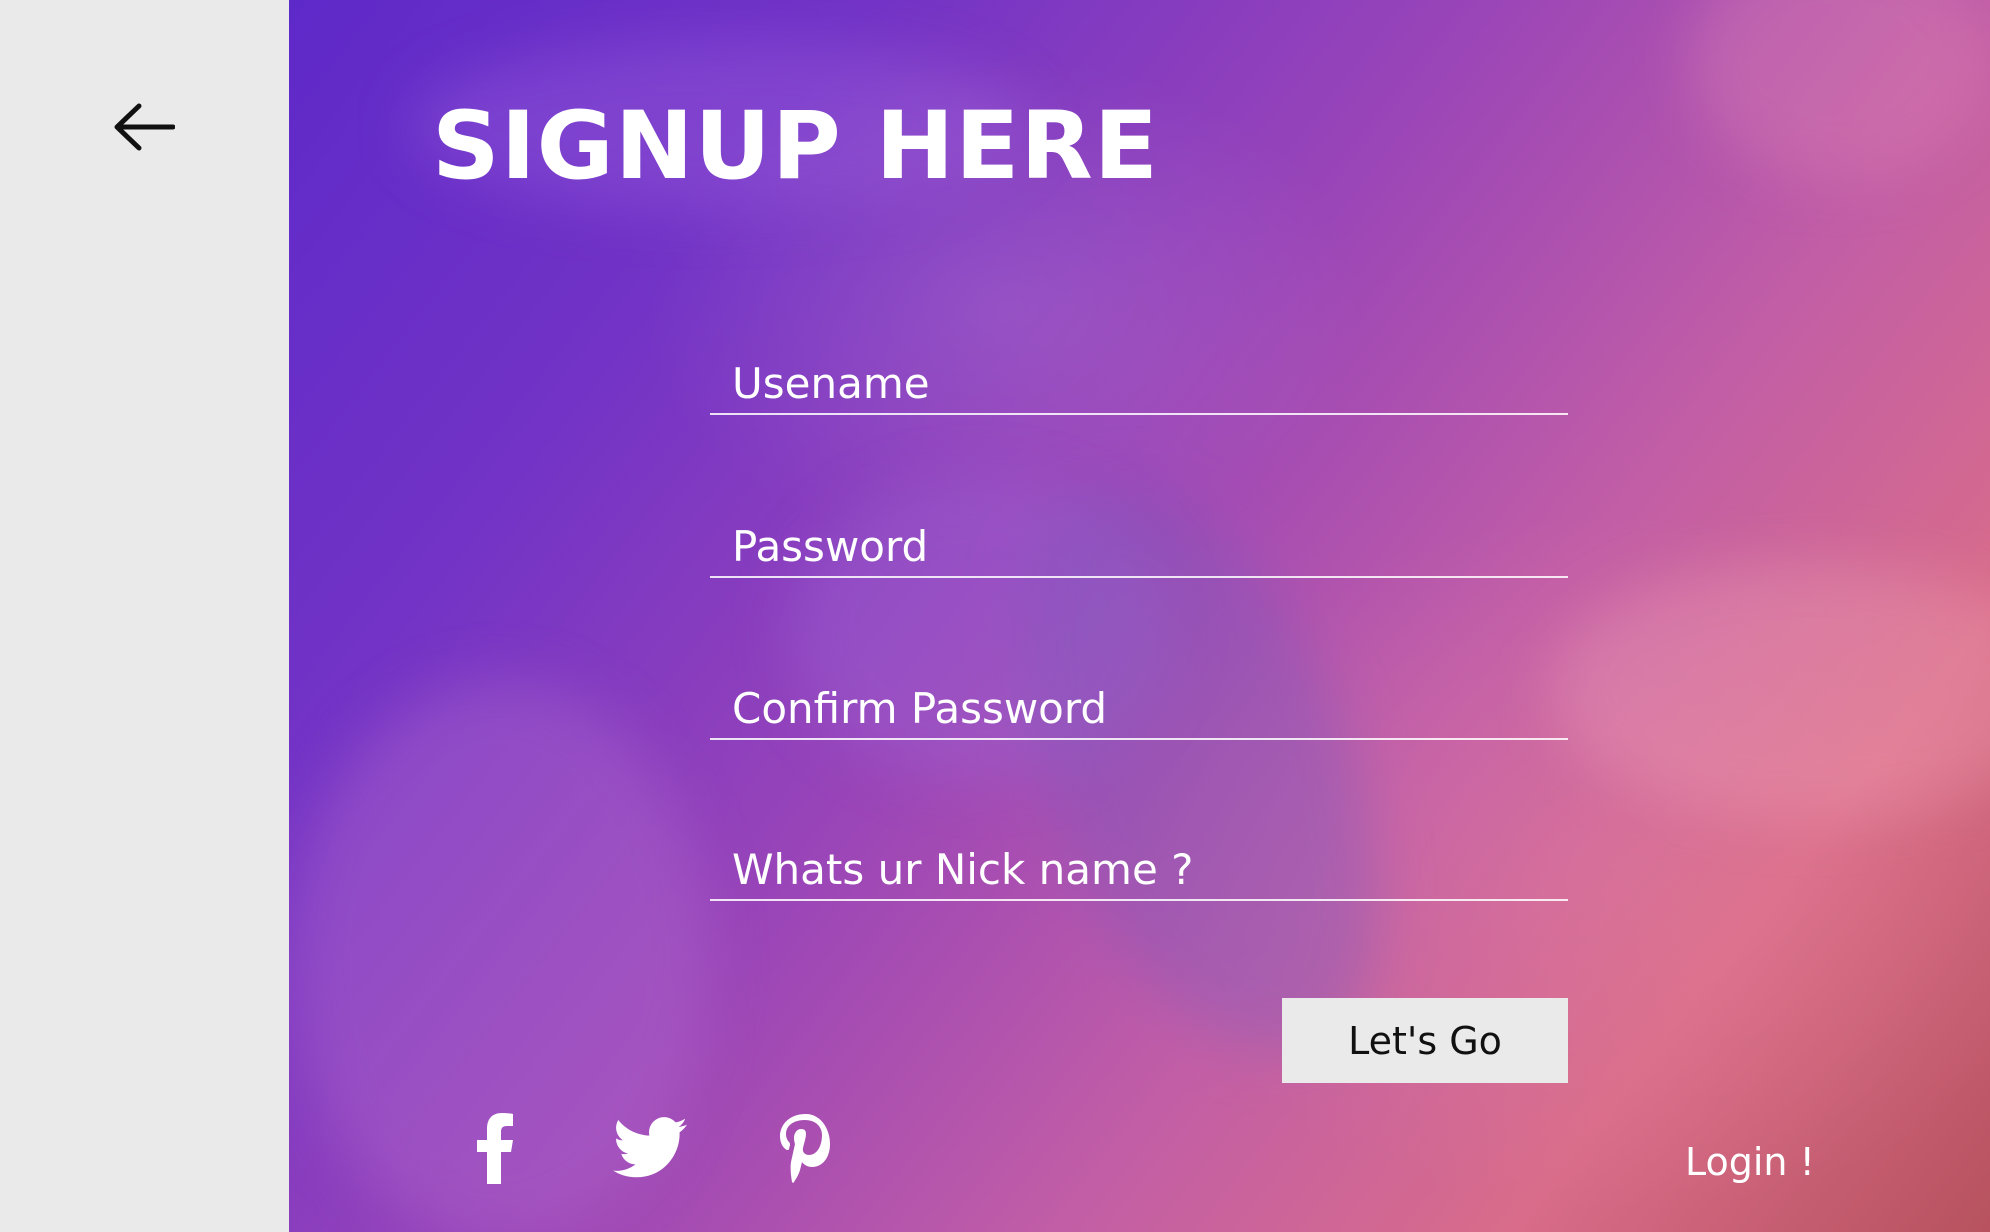 Image resolution: width=1990 pixels, height=1232 pixels. I want to click on password-field, so click(1139, 547).